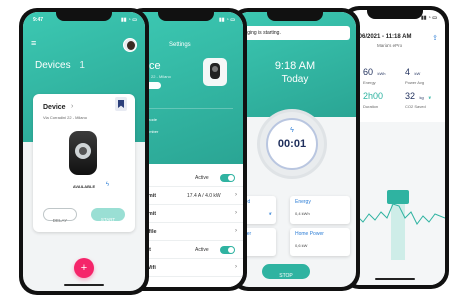  What do you see at coordinates (390, 45) in the screenshot?
I see `history-subtitle: Maria's ePro` at bounding box center [390, 45].